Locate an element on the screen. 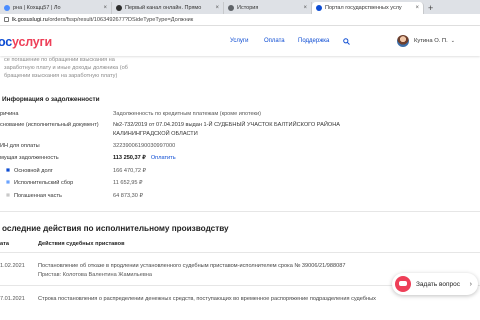  ask-question-button: Задать вопрос › is located at coordinates (435, 284).